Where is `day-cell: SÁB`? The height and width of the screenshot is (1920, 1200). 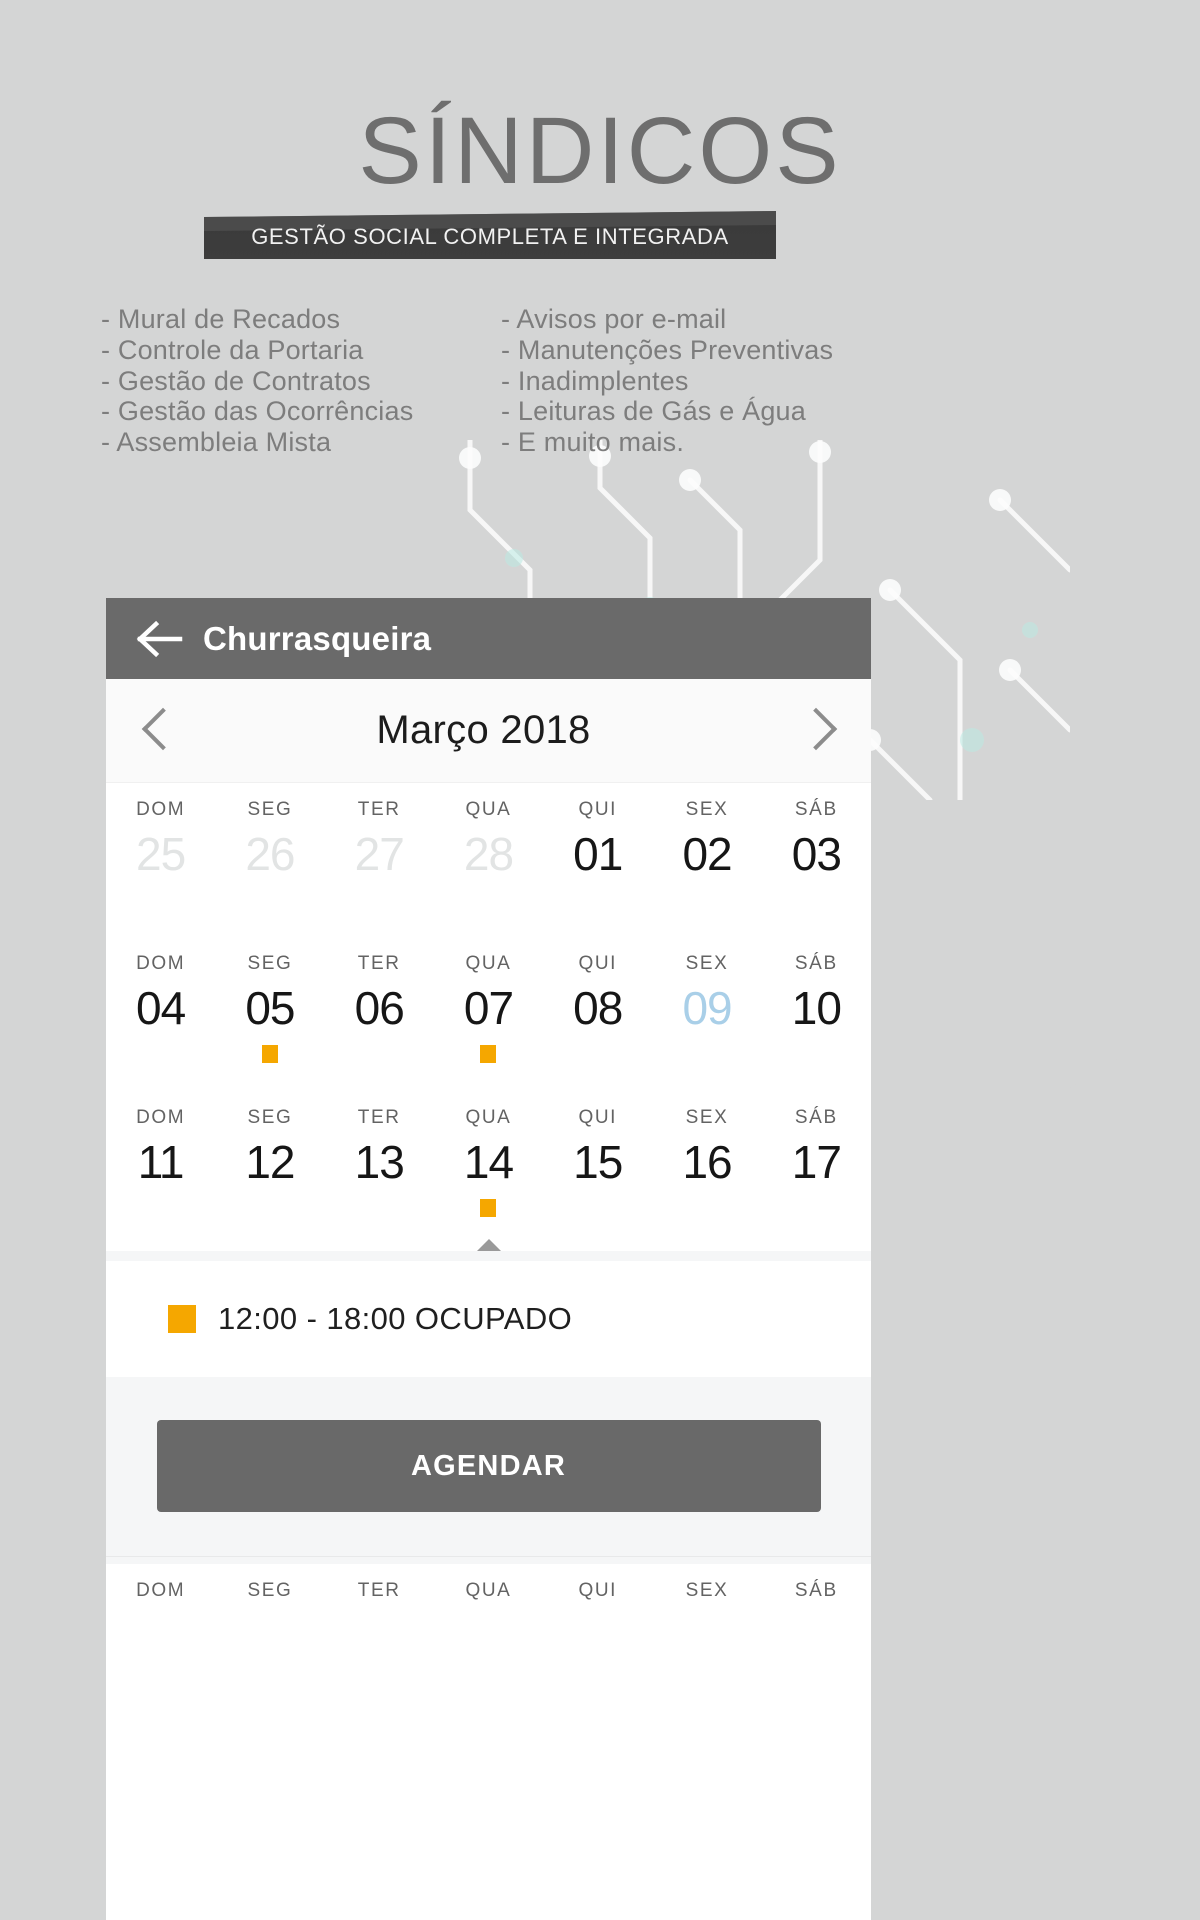
day-cell: SÁB is located at coordinates (816, 1599).